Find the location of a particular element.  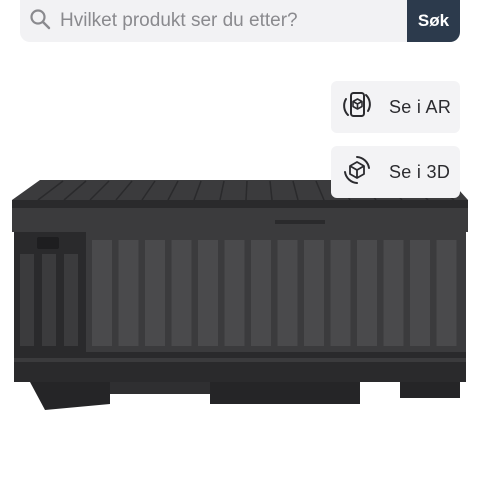

view-in-ar-button: Se i AR is located at coordinates (395, 107).